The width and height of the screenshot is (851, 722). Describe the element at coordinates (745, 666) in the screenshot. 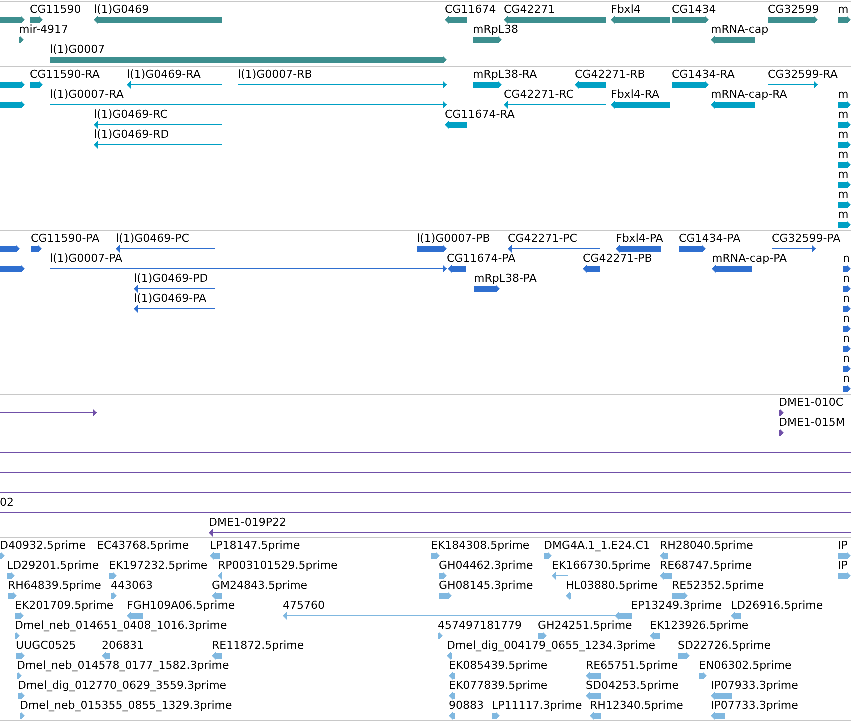

I see `feature-label: EN06302.5prime` at that location.